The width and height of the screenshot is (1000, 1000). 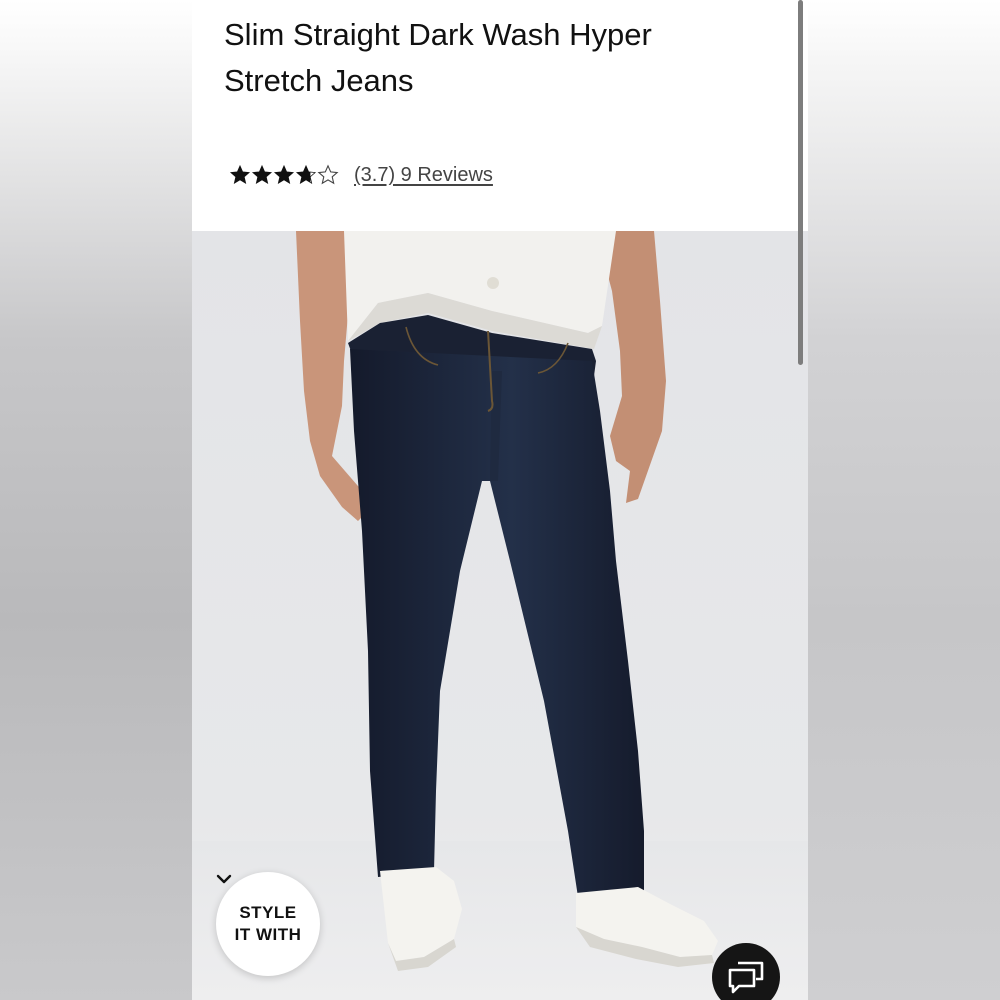 I want to click on chat-bubbles-icon, so click(x=746, y=977).